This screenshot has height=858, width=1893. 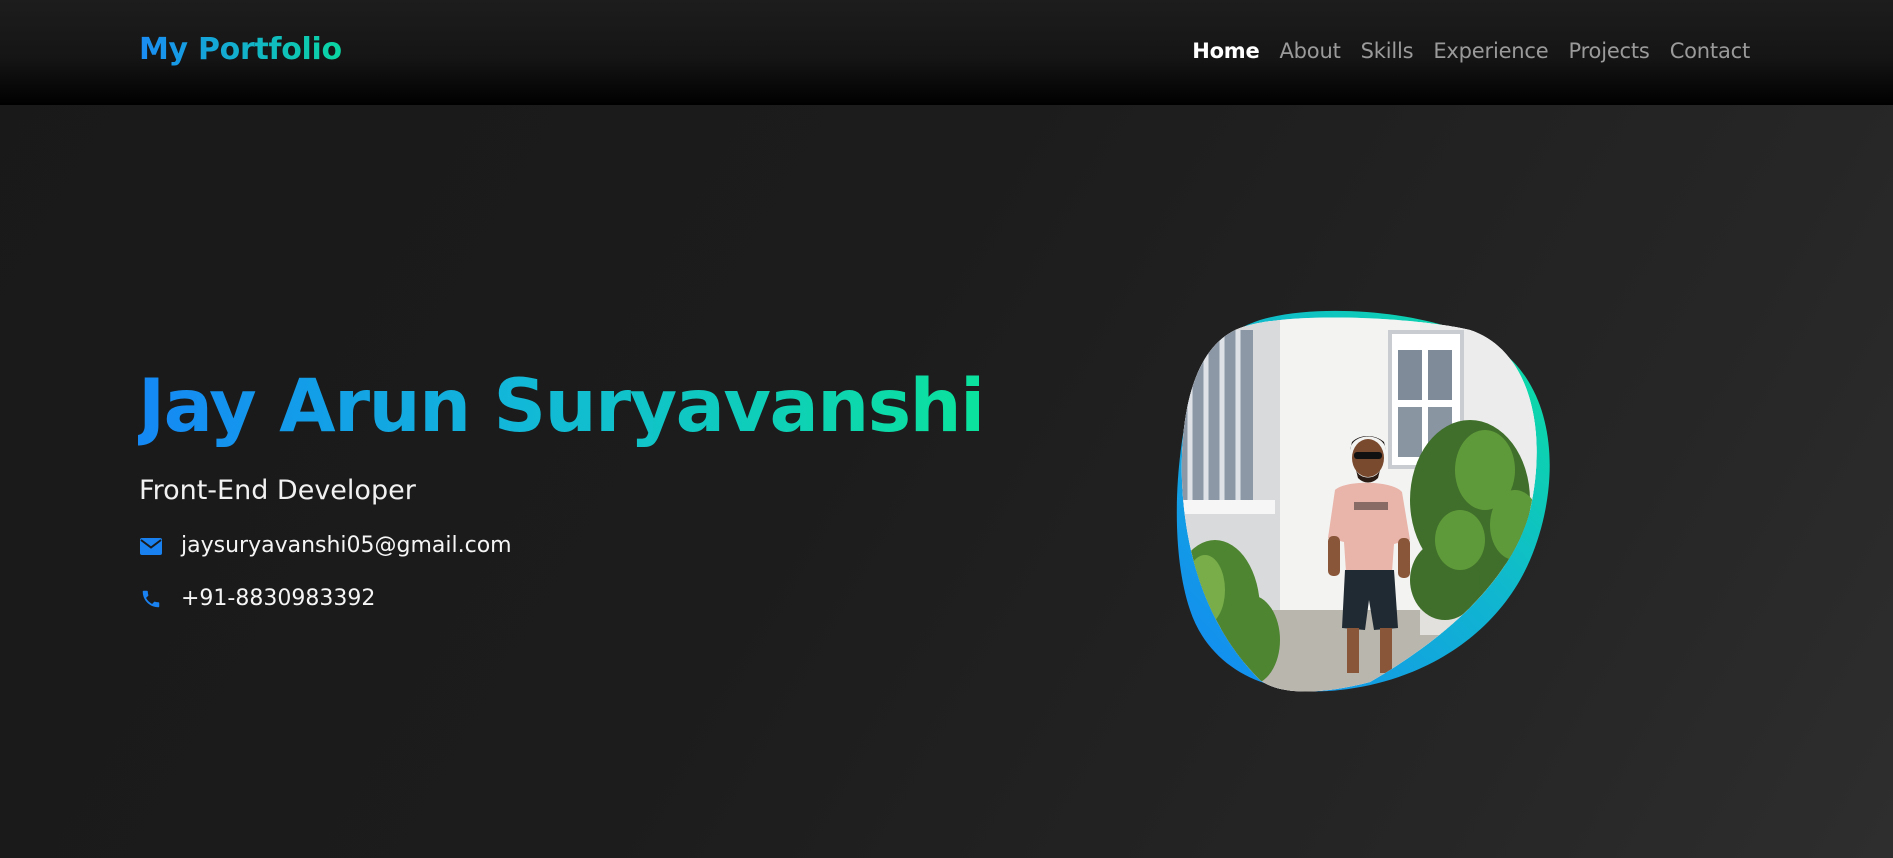 What do you see at coordinates (561, 407) in the screenshot?
I see `hero-name: Jay Arun Suryavanshi` at bounding box center [561, 407].